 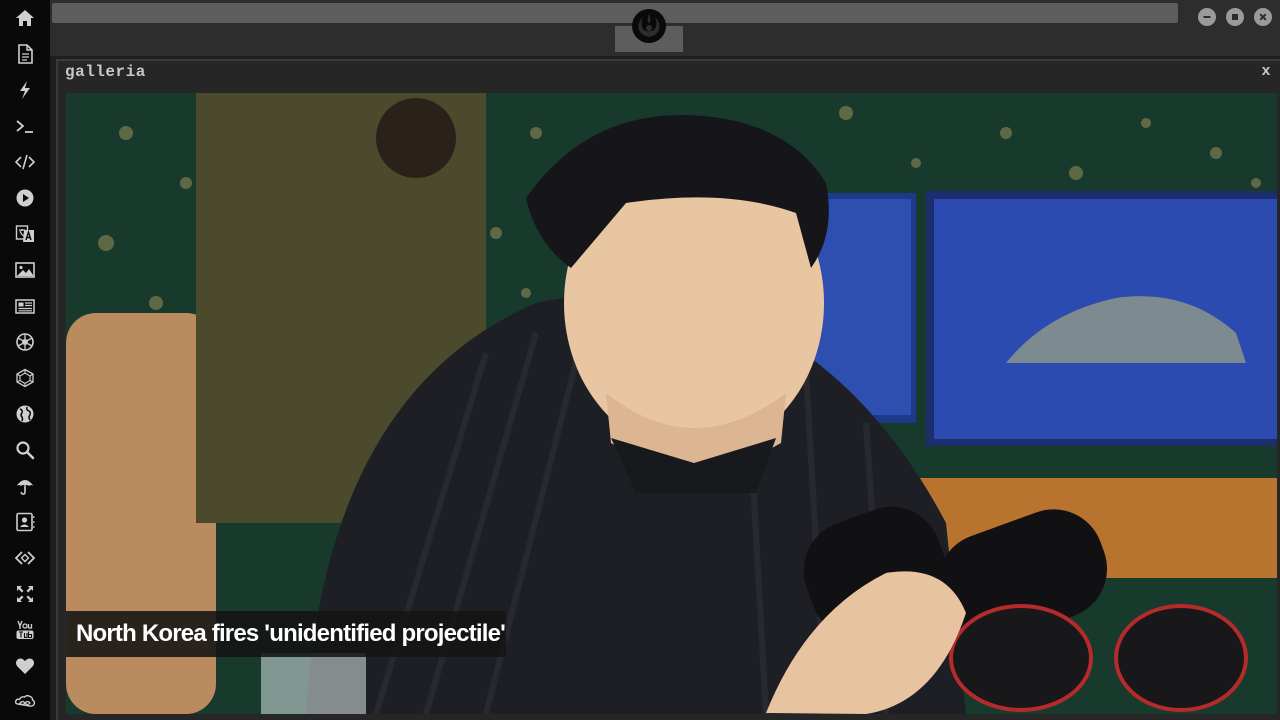 I want to click on lightning-icon, so click(x=25, y=90).